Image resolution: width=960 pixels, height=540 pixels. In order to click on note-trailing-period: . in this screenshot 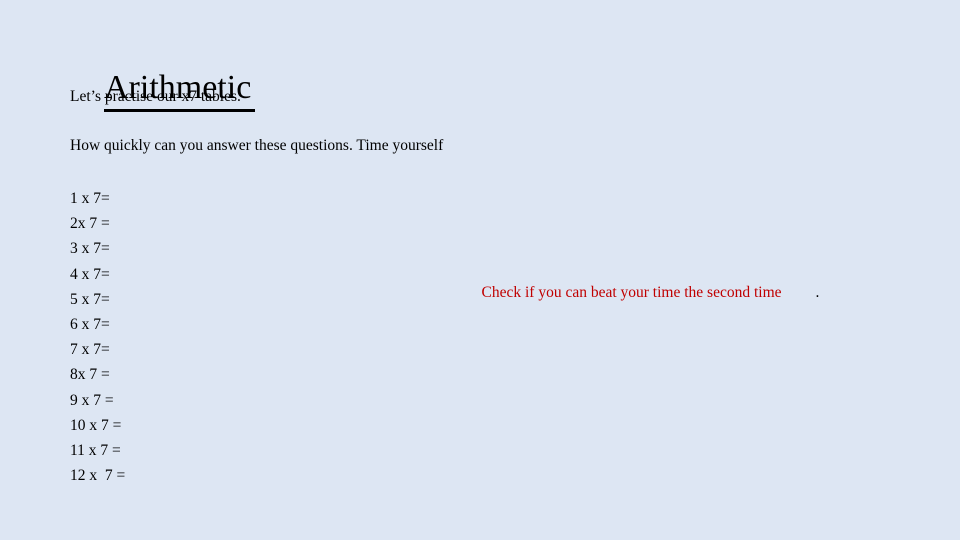, I will do `click(817, 292)`.